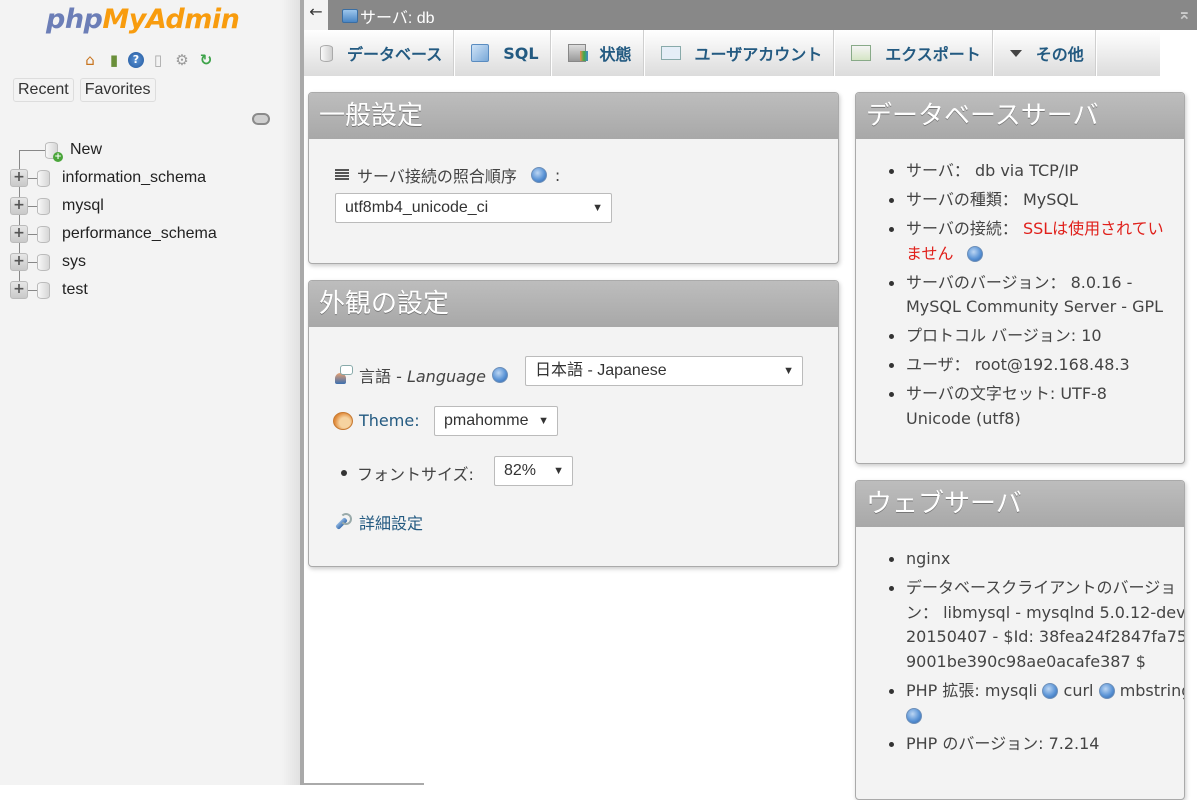  Describe the element at coordinates (316, 15) in the screenshot. I see `collapse-navigation-button: ←` at that location.